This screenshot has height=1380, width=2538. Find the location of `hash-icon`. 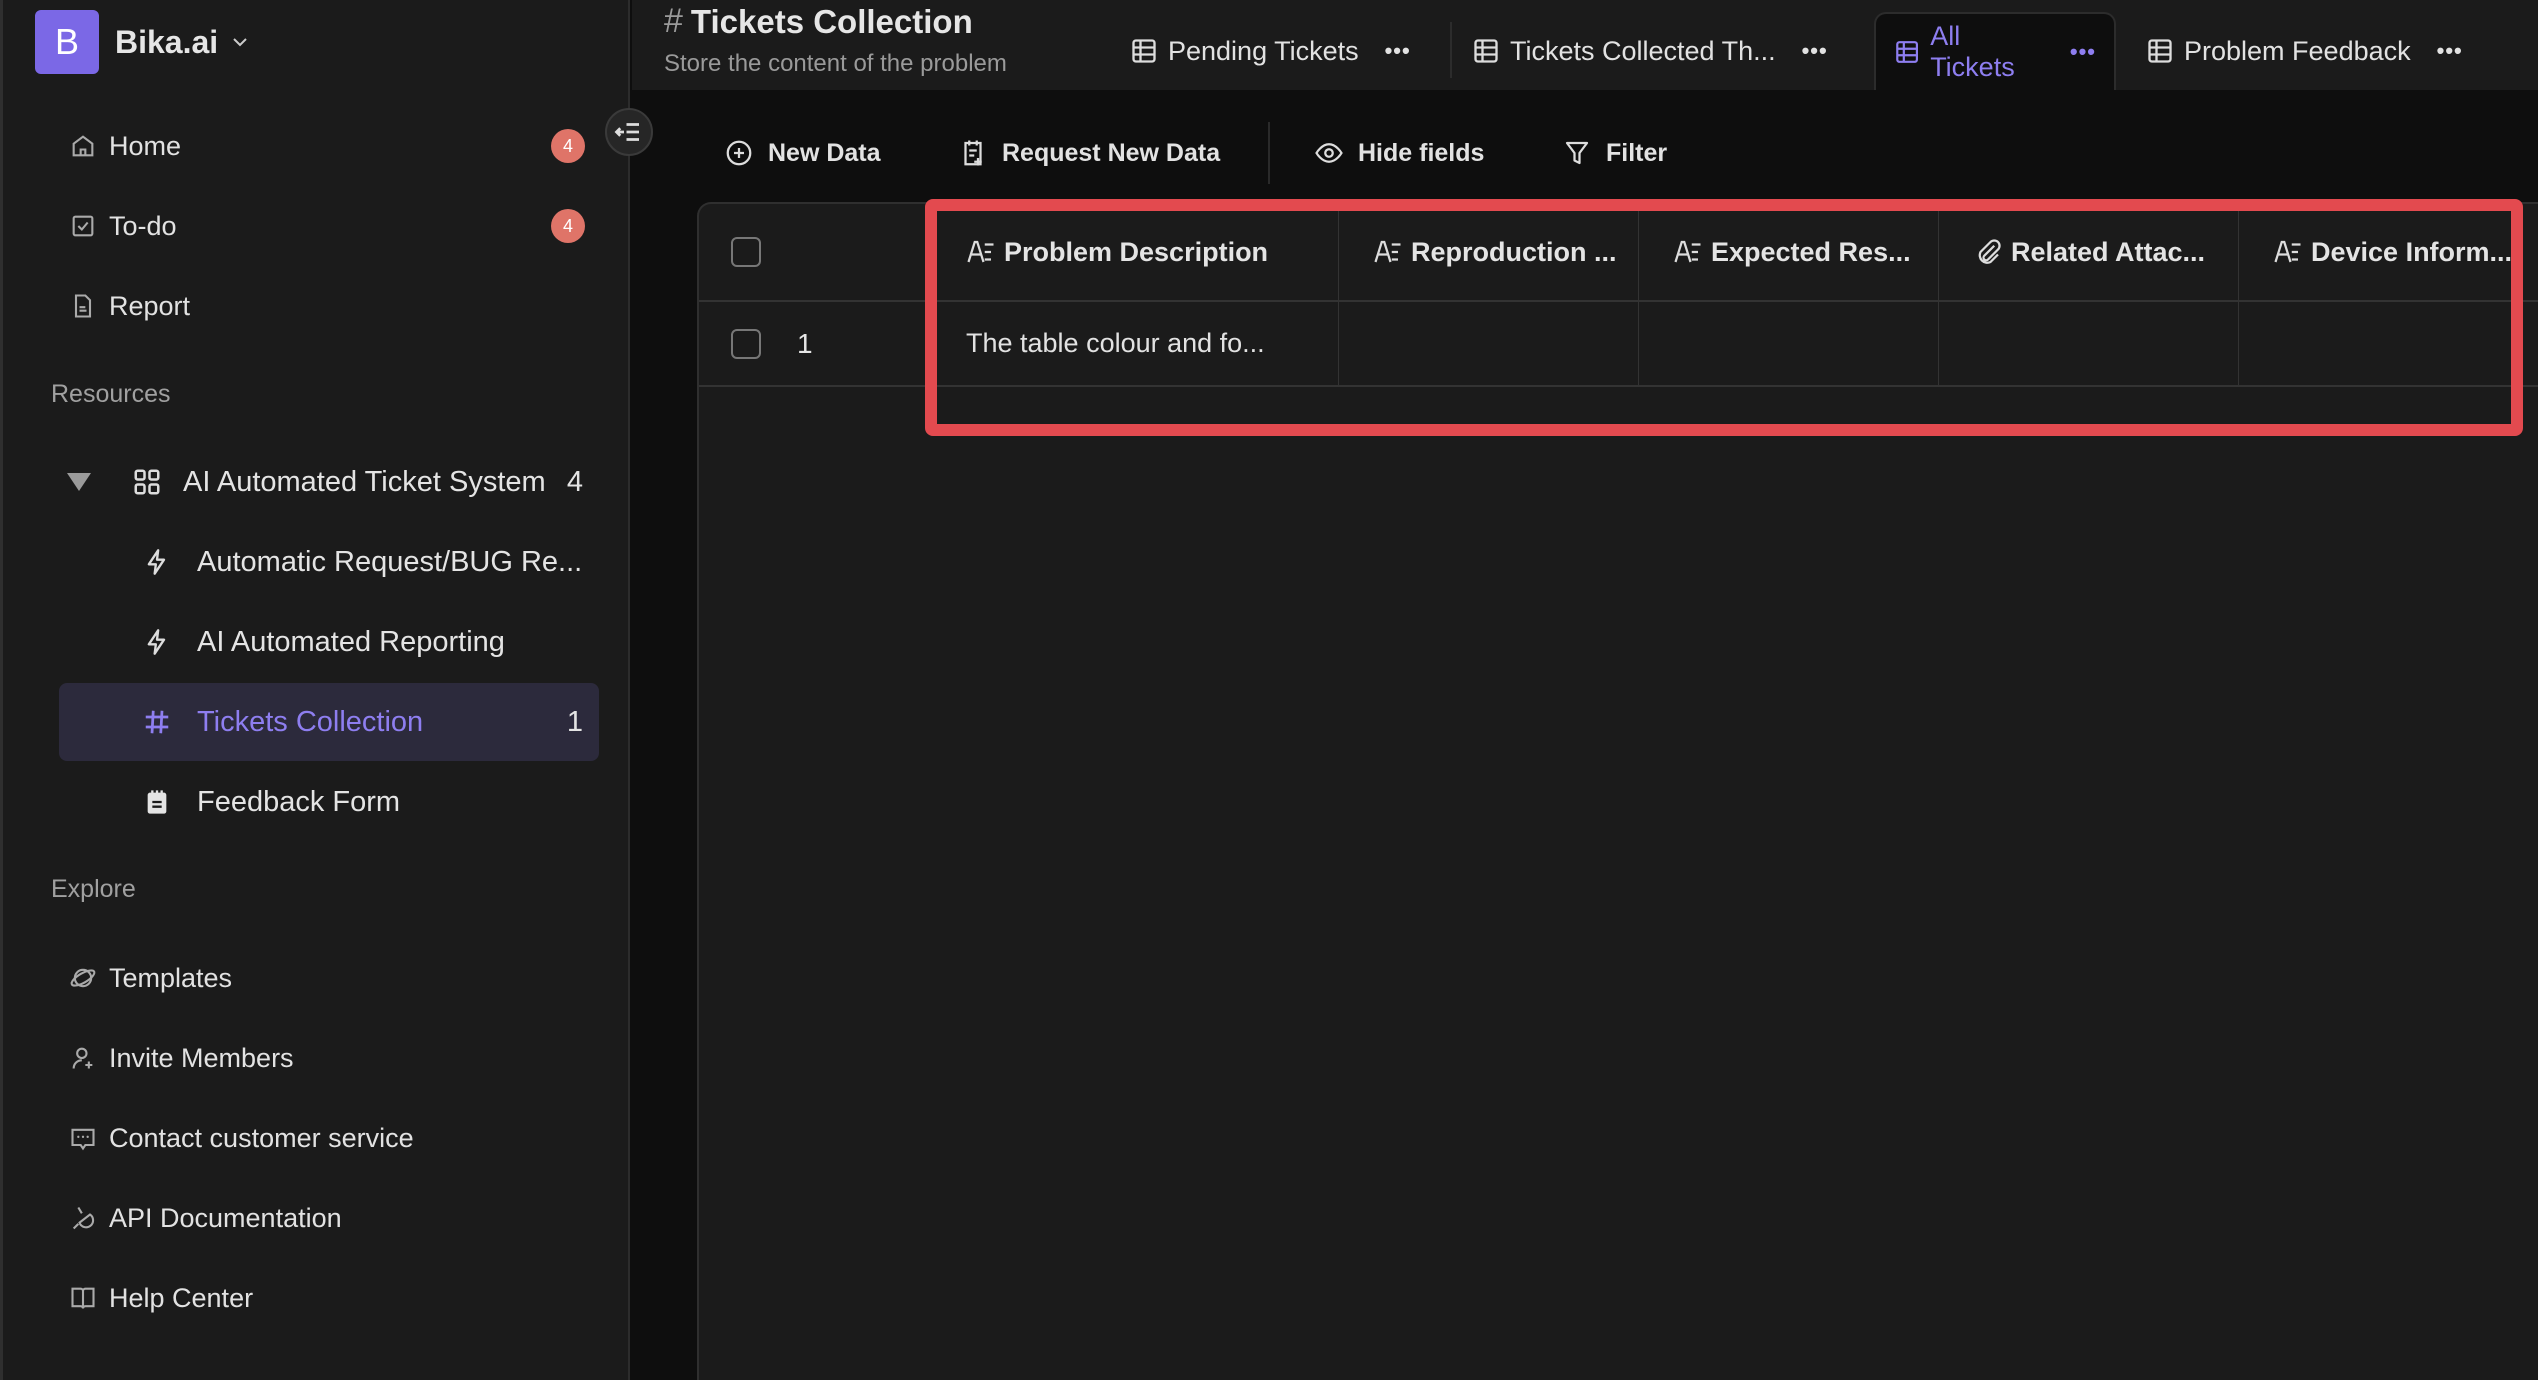

hash-icon is located at coordinates (157, 722).